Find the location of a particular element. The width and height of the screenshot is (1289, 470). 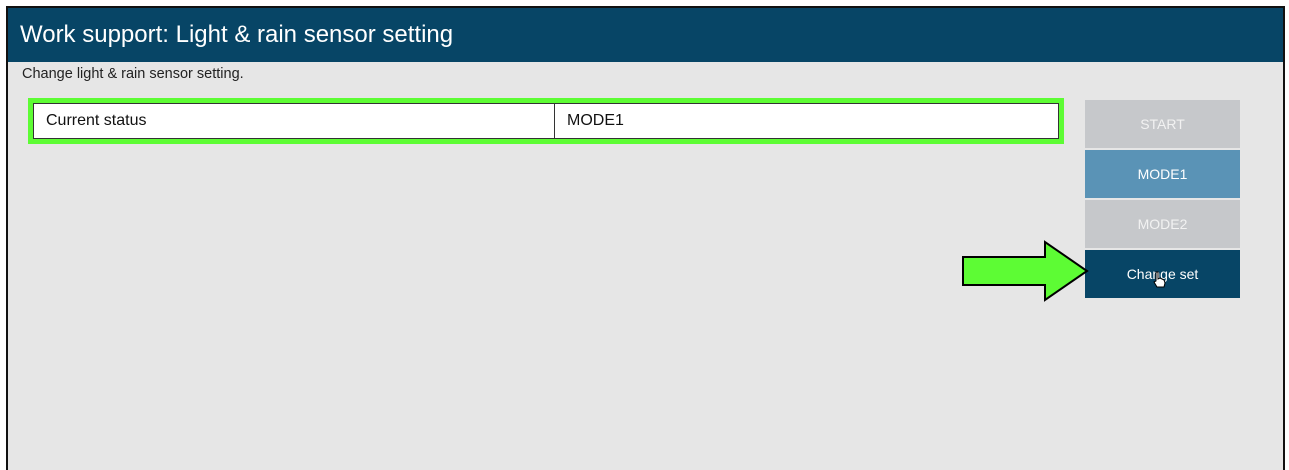

start-button: START is located at coordinates (1162, 124).